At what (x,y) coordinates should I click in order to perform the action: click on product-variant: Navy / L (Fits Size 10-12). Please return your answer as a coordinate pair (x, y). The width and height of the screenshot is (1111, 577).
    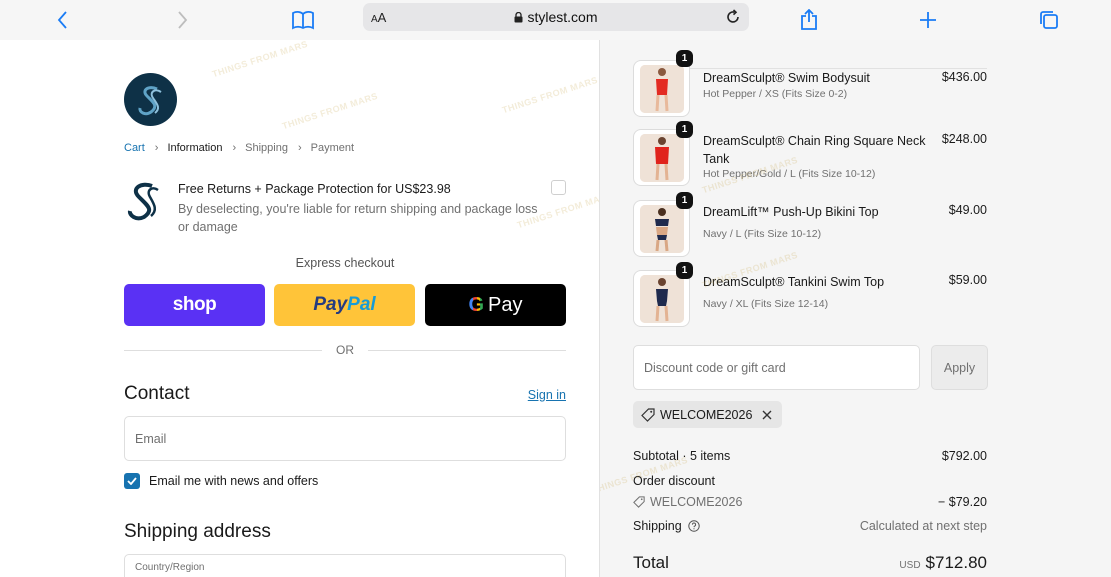
    Looking at the image, I should click on (762, 234).